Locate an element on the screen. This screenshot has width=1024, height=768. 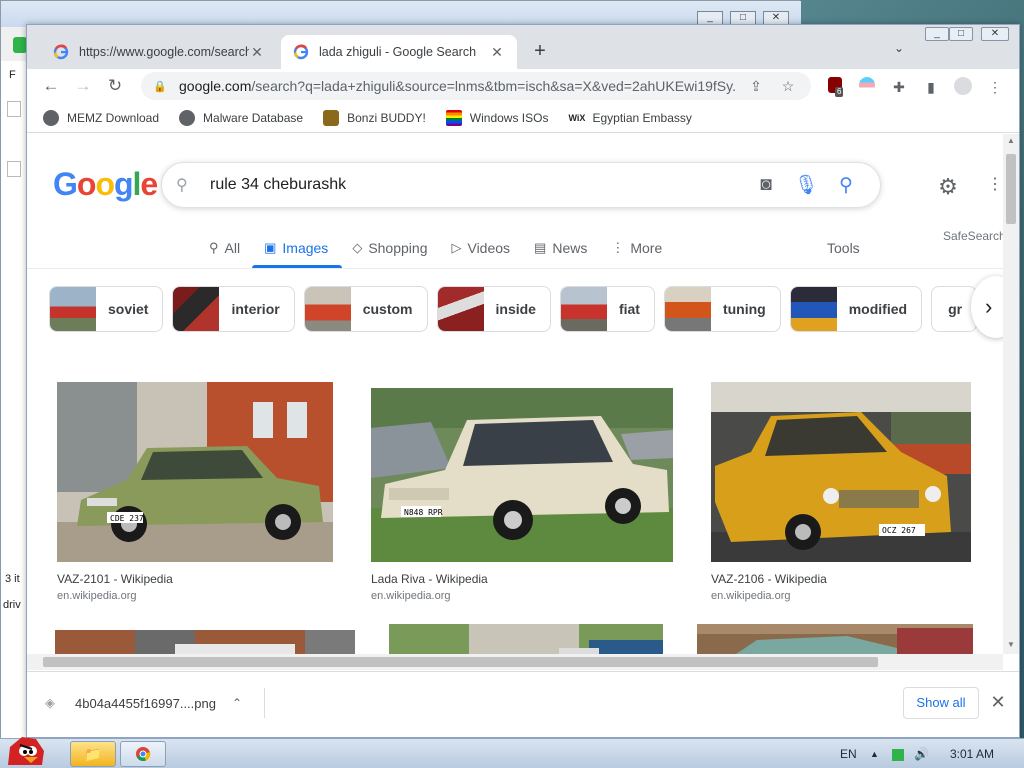
chip-tuning: tuning is located at coordinates (722, 309).